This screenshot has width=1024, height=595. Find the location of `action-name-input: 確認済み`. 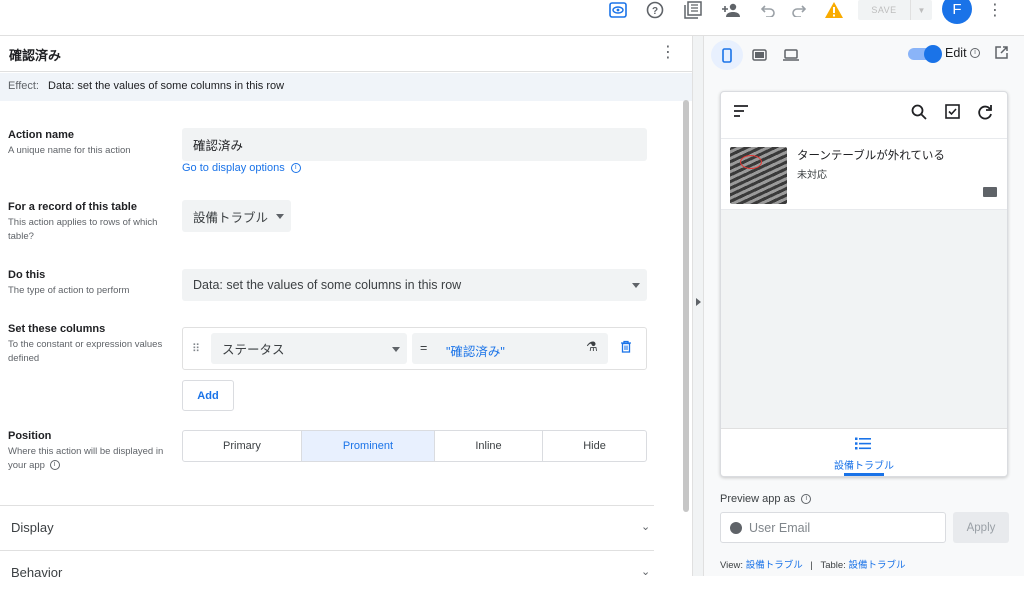

action-name-input: 確認済み is located at coordinates (414, 144).